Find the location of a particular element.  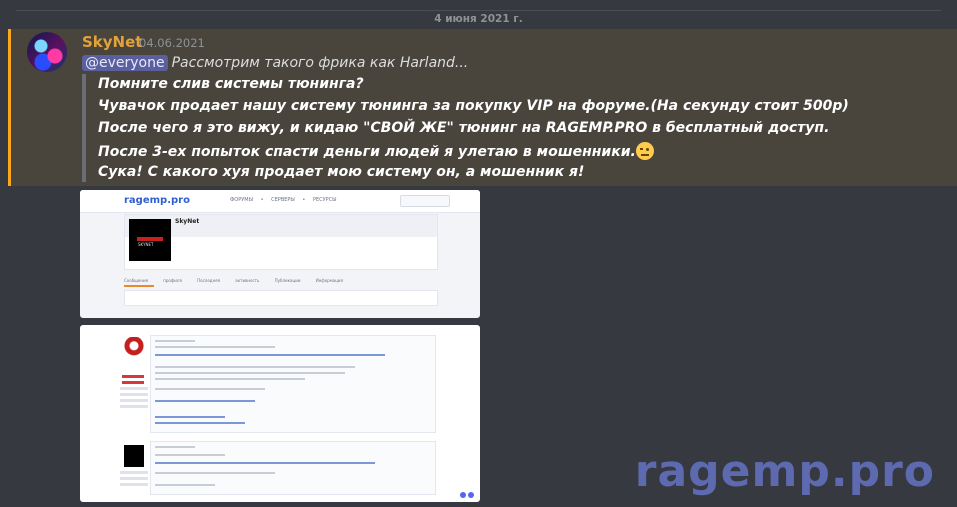

screenshot-site-header: ragemp.pro ФОРУМЫ • СЕРВЕРЫ • РЕСУРСЫ is located at coordinates (280, 201).